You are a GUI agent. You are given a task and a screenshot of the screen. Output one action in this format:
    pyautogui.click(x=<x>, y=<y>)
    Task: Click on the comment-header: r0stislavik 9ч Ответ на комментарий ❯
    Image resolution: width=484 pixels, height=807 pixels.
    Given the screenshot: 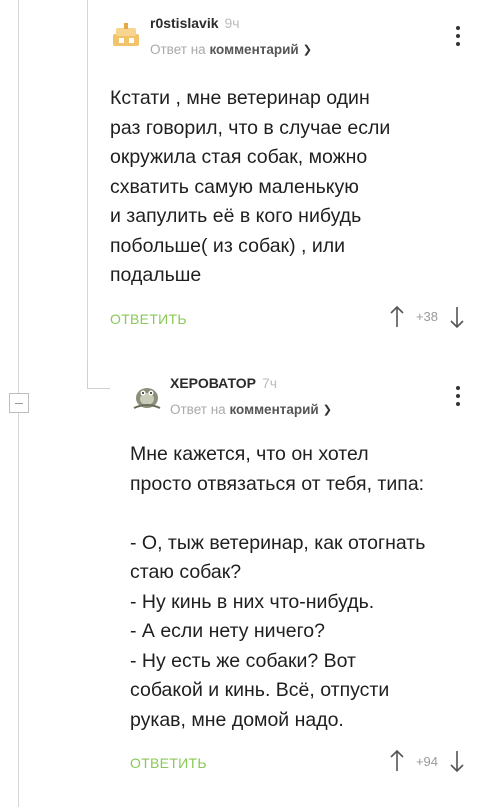 What is the action you would take?
    pyautogui.click(x=291, y=35)
    